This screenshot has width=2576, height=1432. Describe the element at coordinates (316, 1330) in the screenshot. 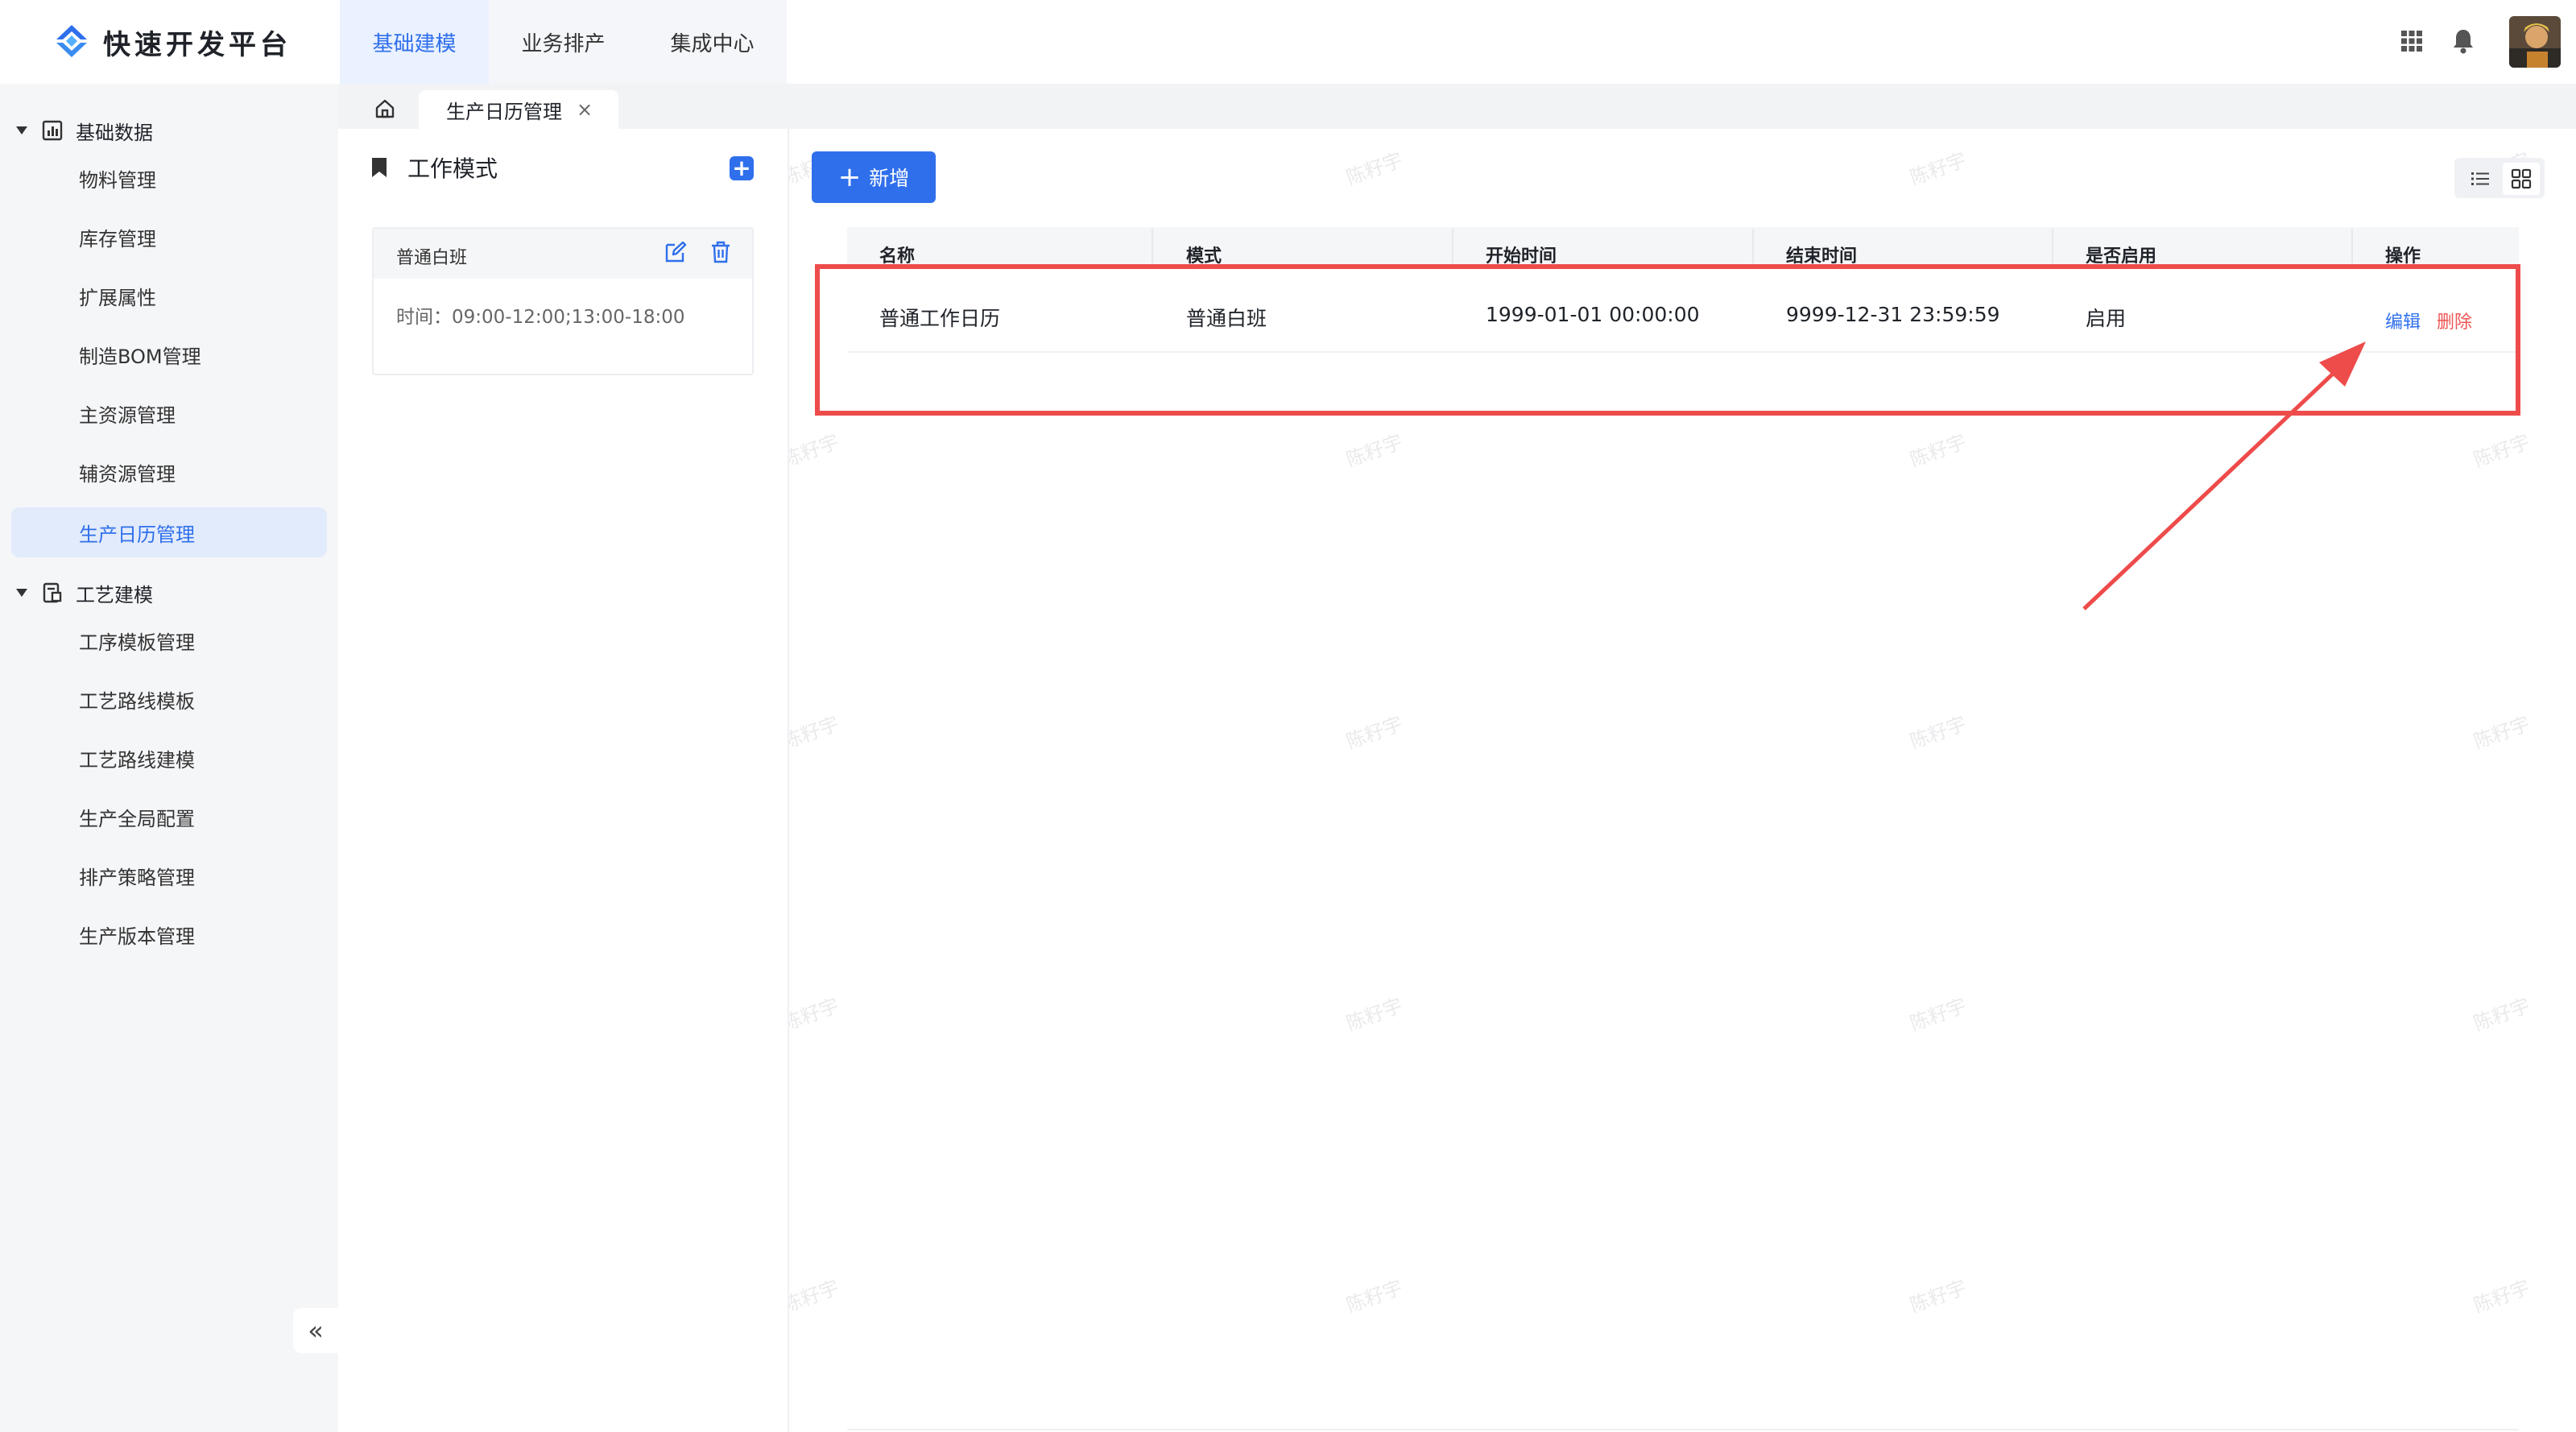

I see `sidebar-collapse-button: «` at that location.